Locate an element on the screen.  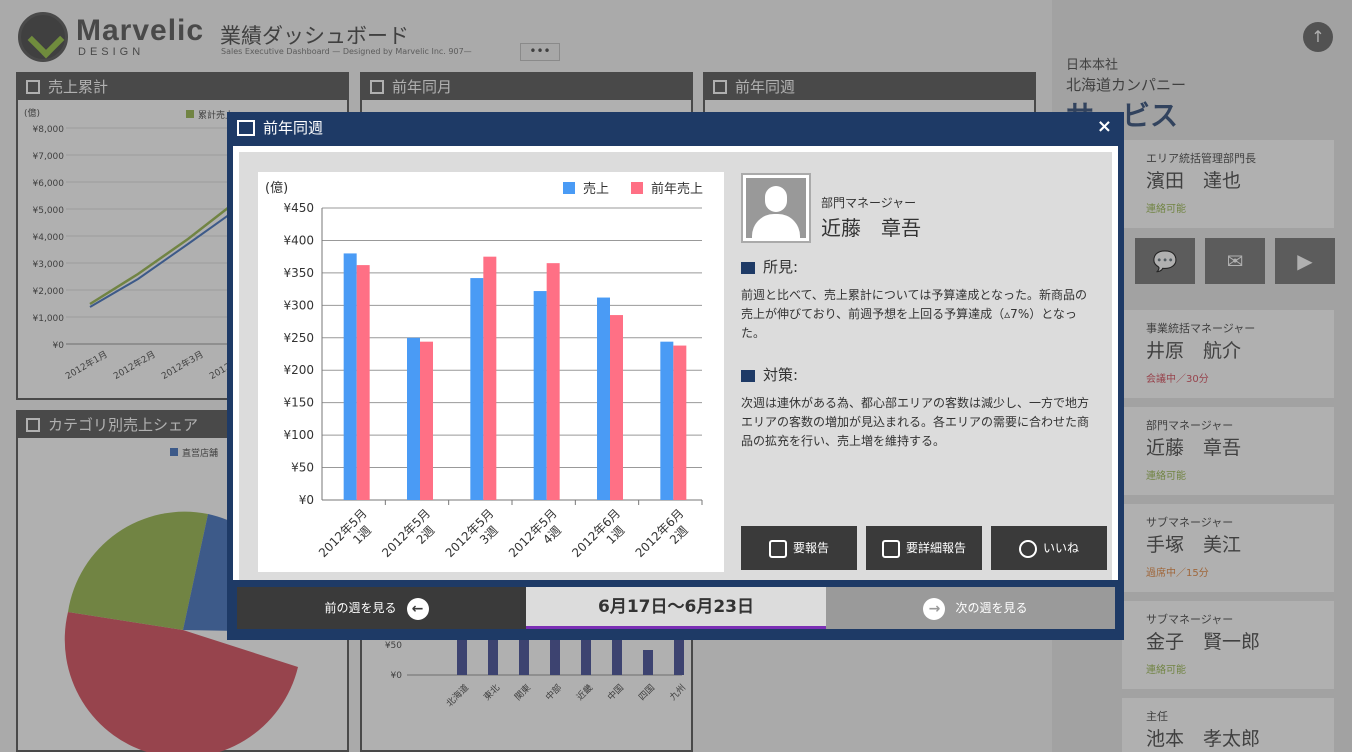
y-tick-label: ¥150 is located at coordinates (298, 403).